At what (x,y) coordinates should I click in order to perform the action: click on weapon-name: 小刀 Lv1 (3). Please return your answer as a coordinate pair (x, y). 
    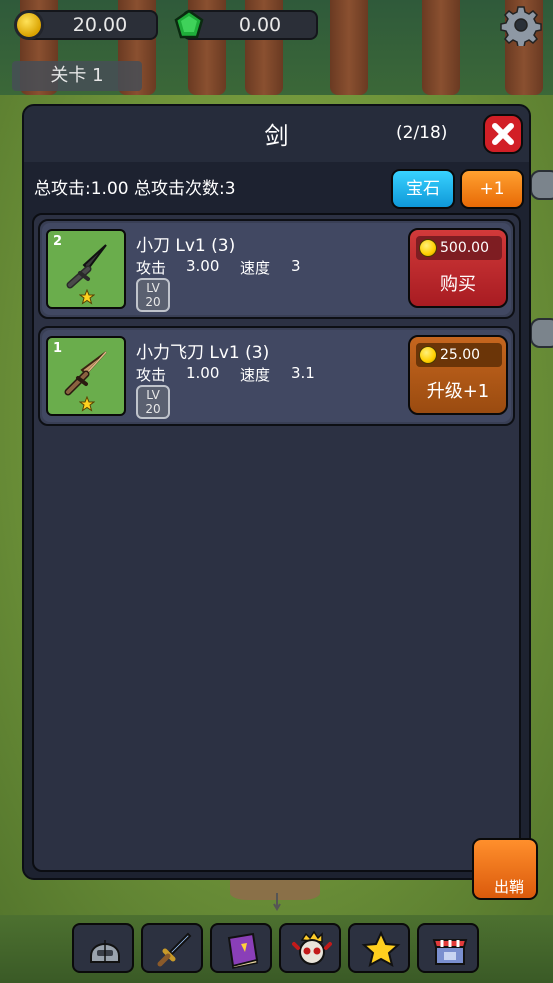
    Looking at the image, I should click on (186, 246).